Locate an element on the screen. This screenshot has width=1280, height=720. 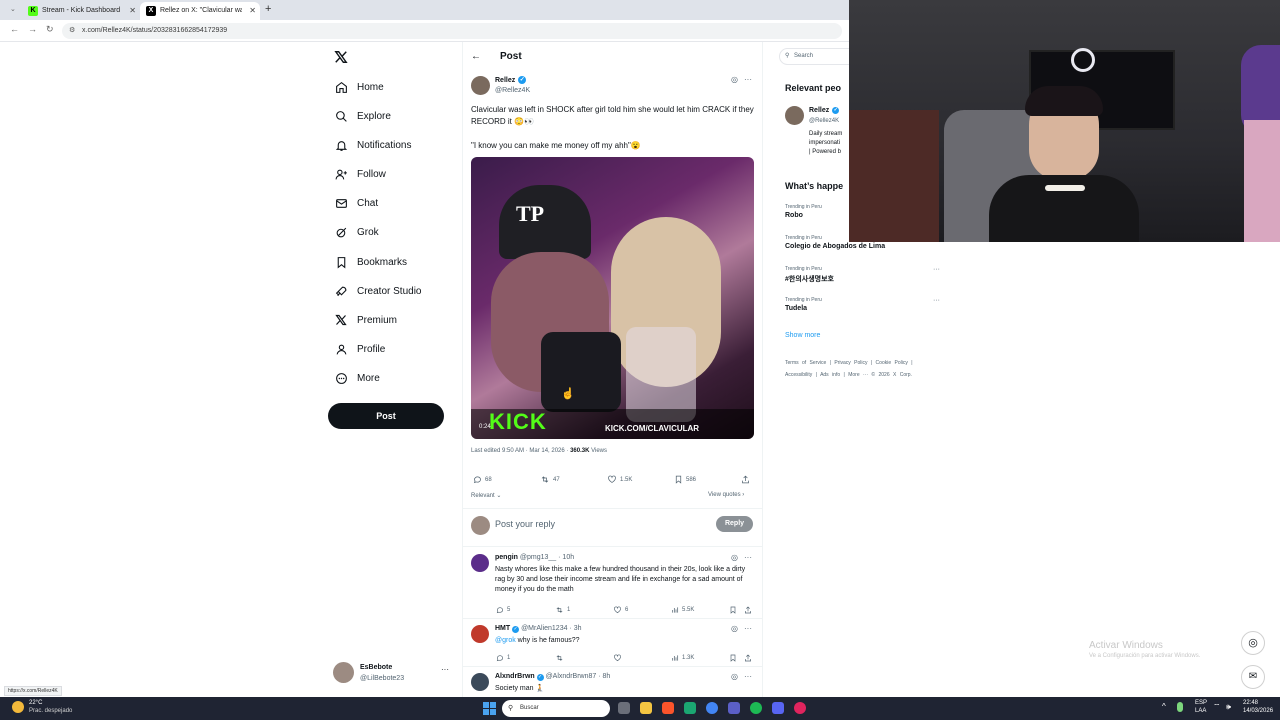
back-arrow-icon: ← is located at coordinates (476, 56).